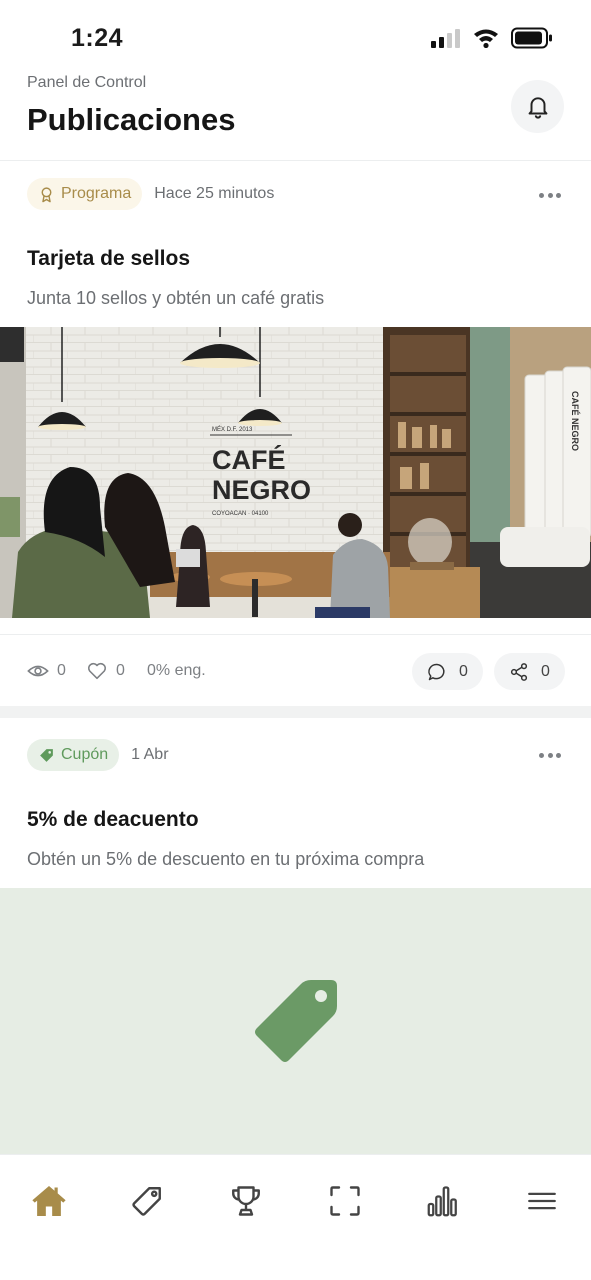 The width and height of the screenshot is (591, 1280). Describe the element at coordinates (545, 671) in the screenshot. I see `shares-count: 0` at that location.